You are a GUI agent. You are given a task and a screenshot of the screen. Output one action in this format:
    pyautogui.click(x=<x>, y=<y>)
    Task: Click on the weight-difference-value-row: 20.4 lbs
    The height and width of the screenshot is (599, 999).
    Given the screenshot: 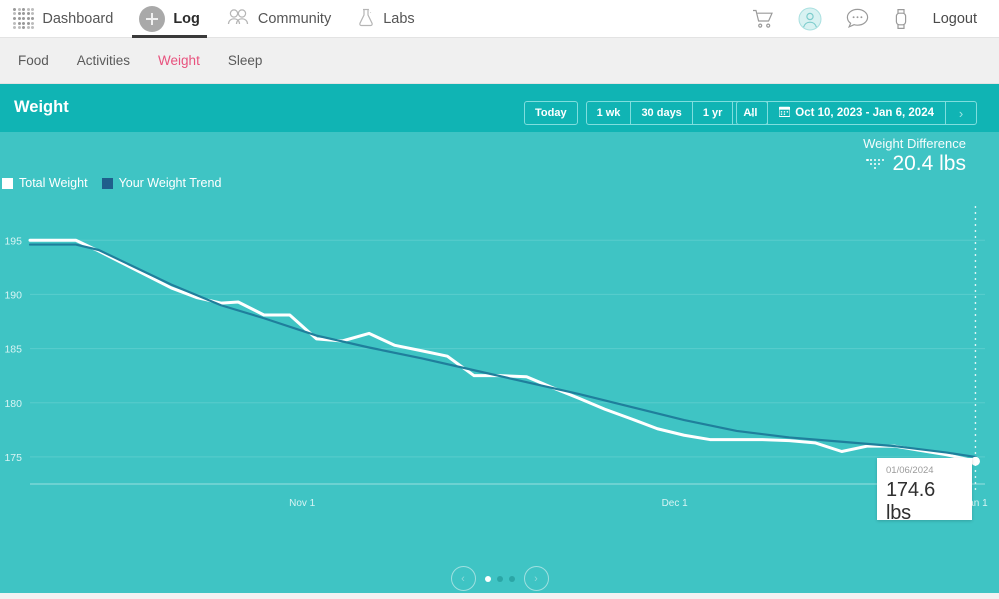 What is the action you would take?
    pyautogui.click(x=914, y=164)
    